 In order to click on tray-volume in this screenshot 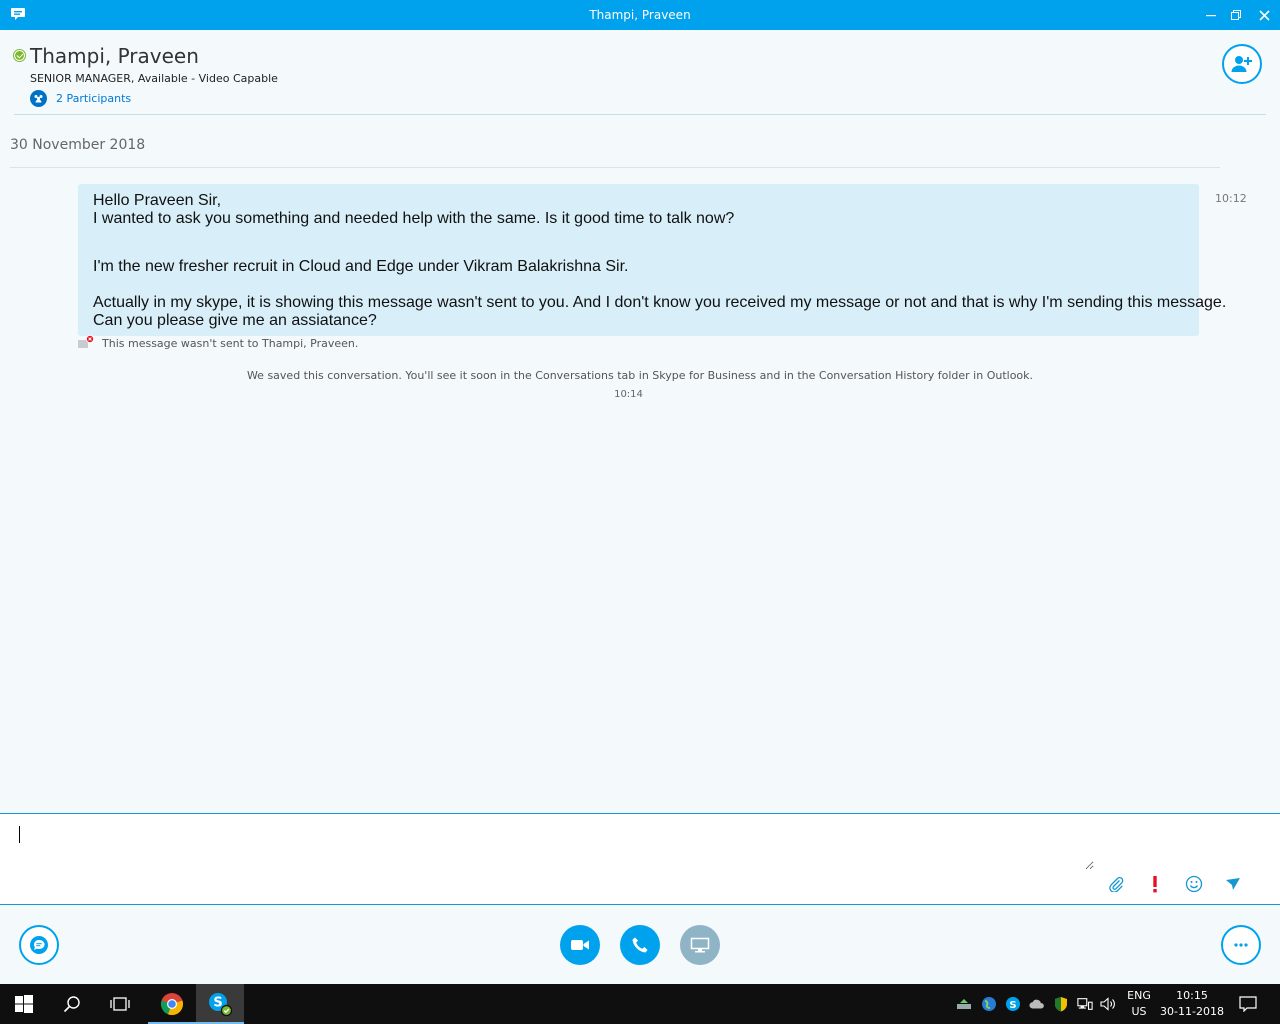, I will do `click(1108, 1004)`.